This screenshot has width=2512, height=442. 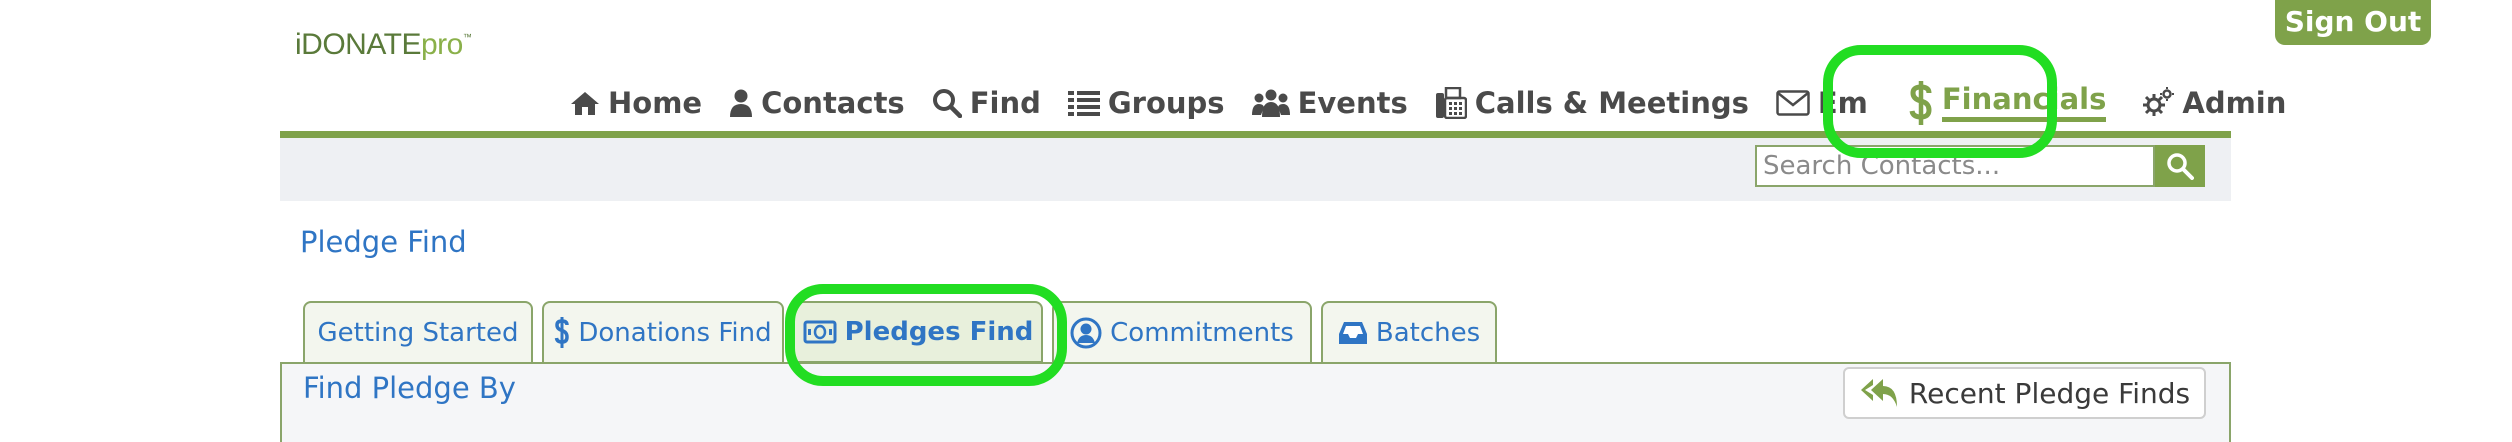 What do you see at coordinates (562, 333) in the screenshot?
I see `dollar-icon` at bounding box center [562, 333].